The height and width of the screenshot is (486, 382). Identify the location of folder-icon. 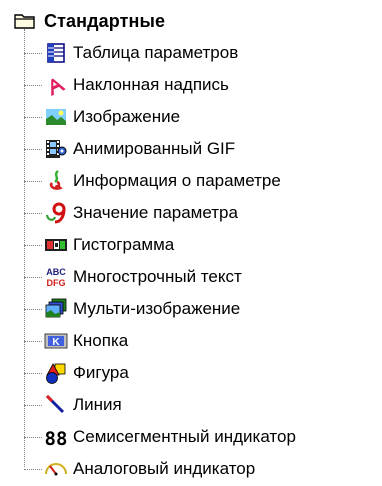
(25, 21).